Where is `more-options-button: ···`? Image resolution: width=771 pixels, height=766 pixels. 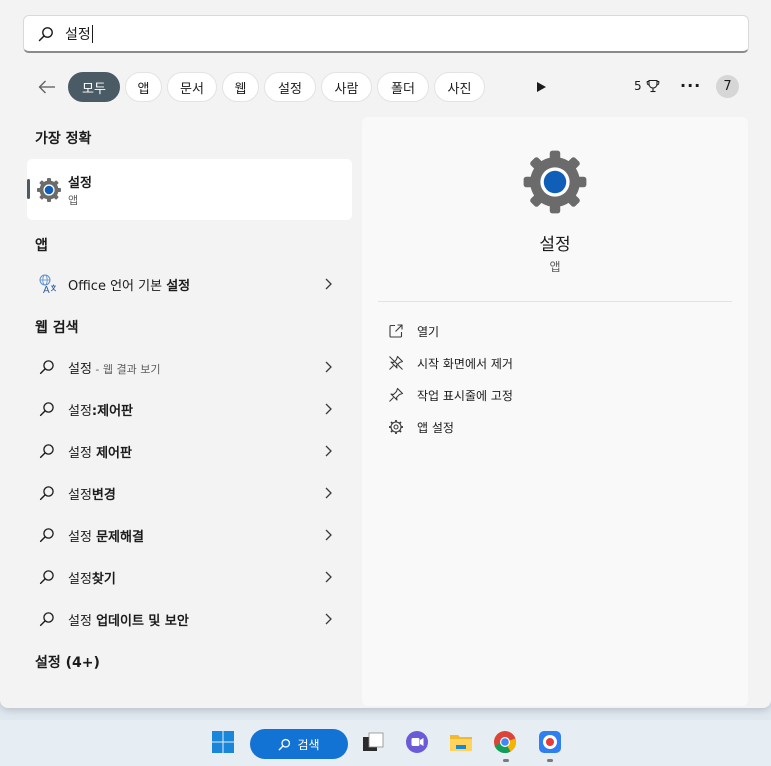 more-options-button: ··· is located at coordinates (690, 85).